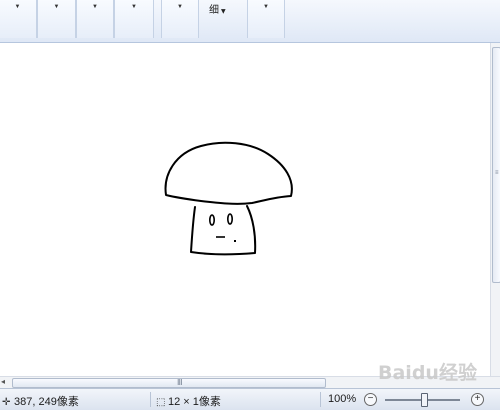  What do you see at coordinates (424, 400) in the screenshot?
I see `zoom-slider-thumb` at bounding box center [424, 400].